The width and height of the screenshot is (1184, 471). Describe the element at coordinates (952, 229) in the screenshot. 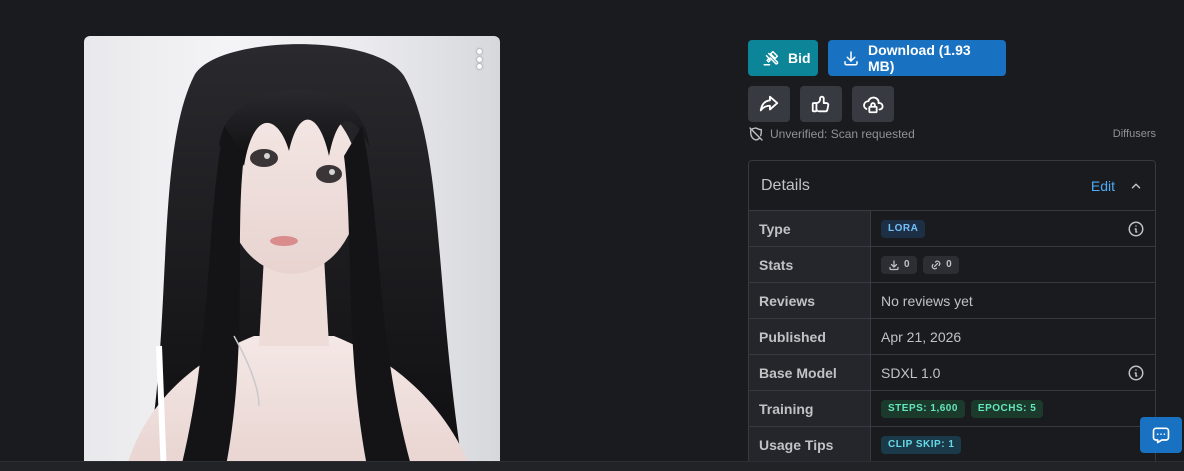

I see `details-row-type: Type LORA` at that location.